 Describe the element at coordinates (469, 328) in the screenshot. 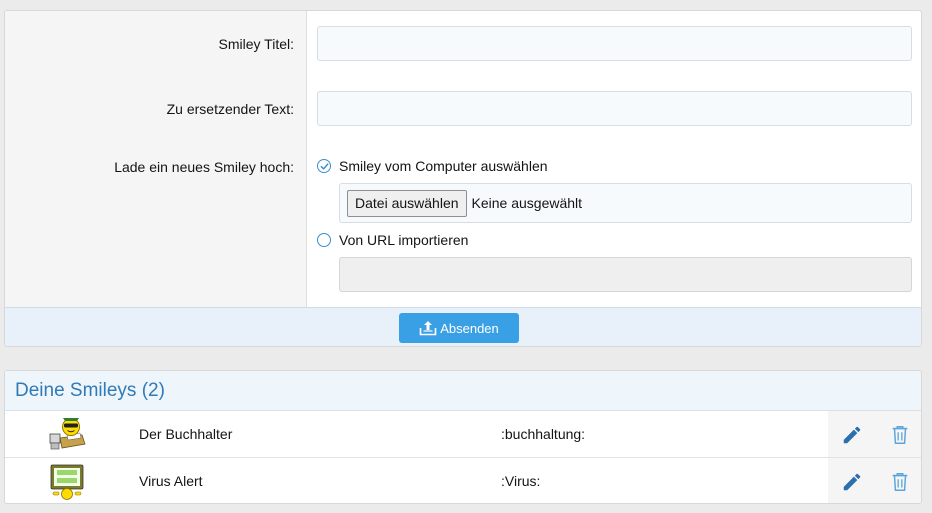

I see `submit-button-label: Absenden` at that location.